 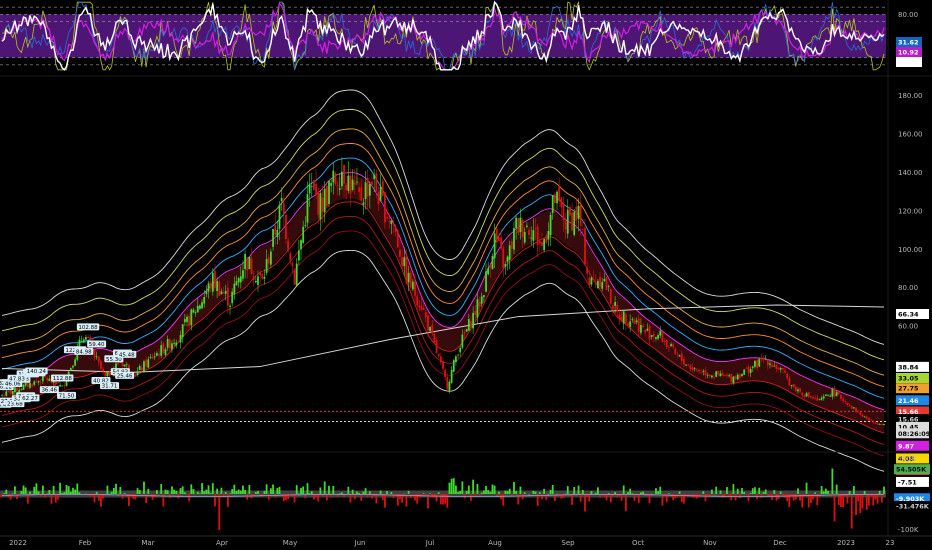 What do you see at coordinates (906, 63) in the screenshot?
I see `oscillator-badge-2: 8.67` at bounding box center [906, 63].